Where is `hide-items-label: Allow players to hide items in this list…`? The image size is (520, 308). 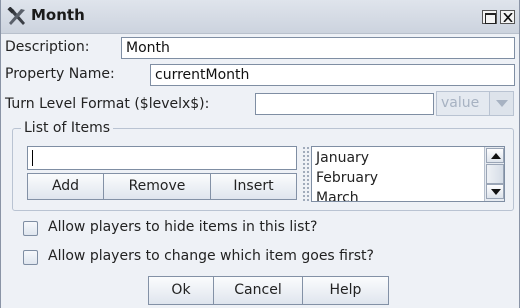 hide-items-label: Allow players to hide items in this list… is located at coordinates (183, 227).